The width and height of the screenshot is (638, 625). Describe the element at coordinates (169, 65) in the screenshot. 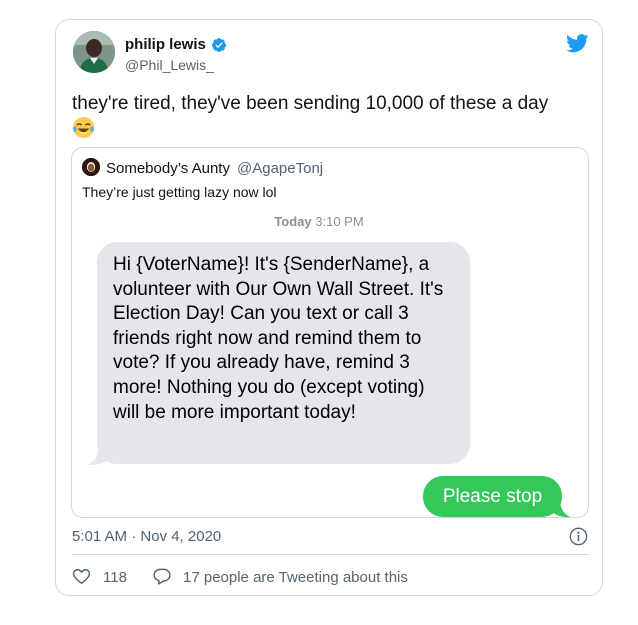

I see `author-handle: @Phil_Lewis_` at that location.